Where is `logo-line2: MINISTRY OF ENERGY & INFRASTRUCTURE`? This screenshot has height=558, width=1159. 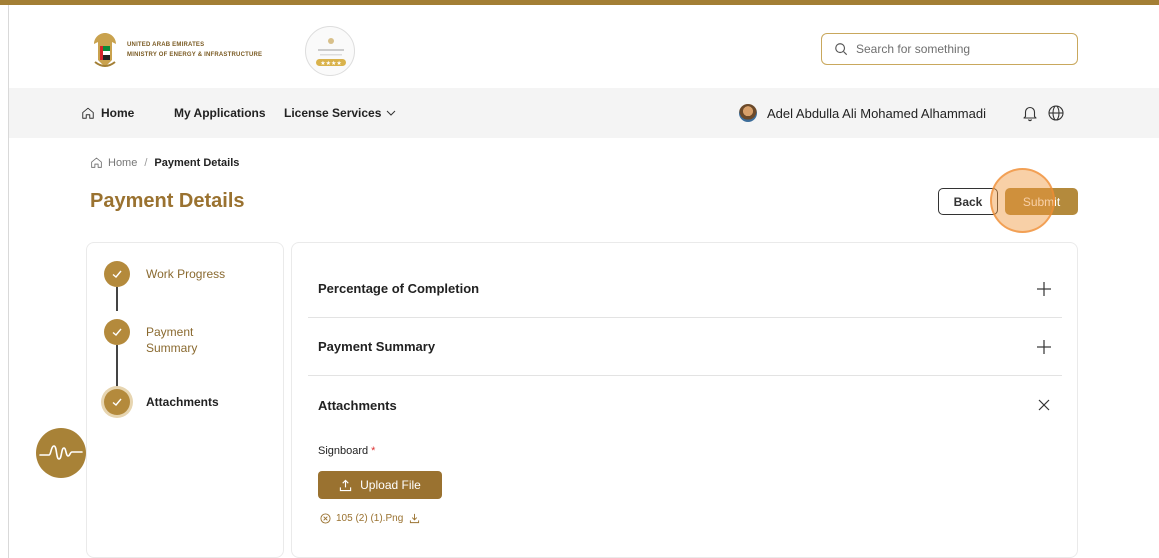
logo-line2: MINISTRY OF ENERGY & INFRASTRUCTURE is located at coordinates (195, 55).